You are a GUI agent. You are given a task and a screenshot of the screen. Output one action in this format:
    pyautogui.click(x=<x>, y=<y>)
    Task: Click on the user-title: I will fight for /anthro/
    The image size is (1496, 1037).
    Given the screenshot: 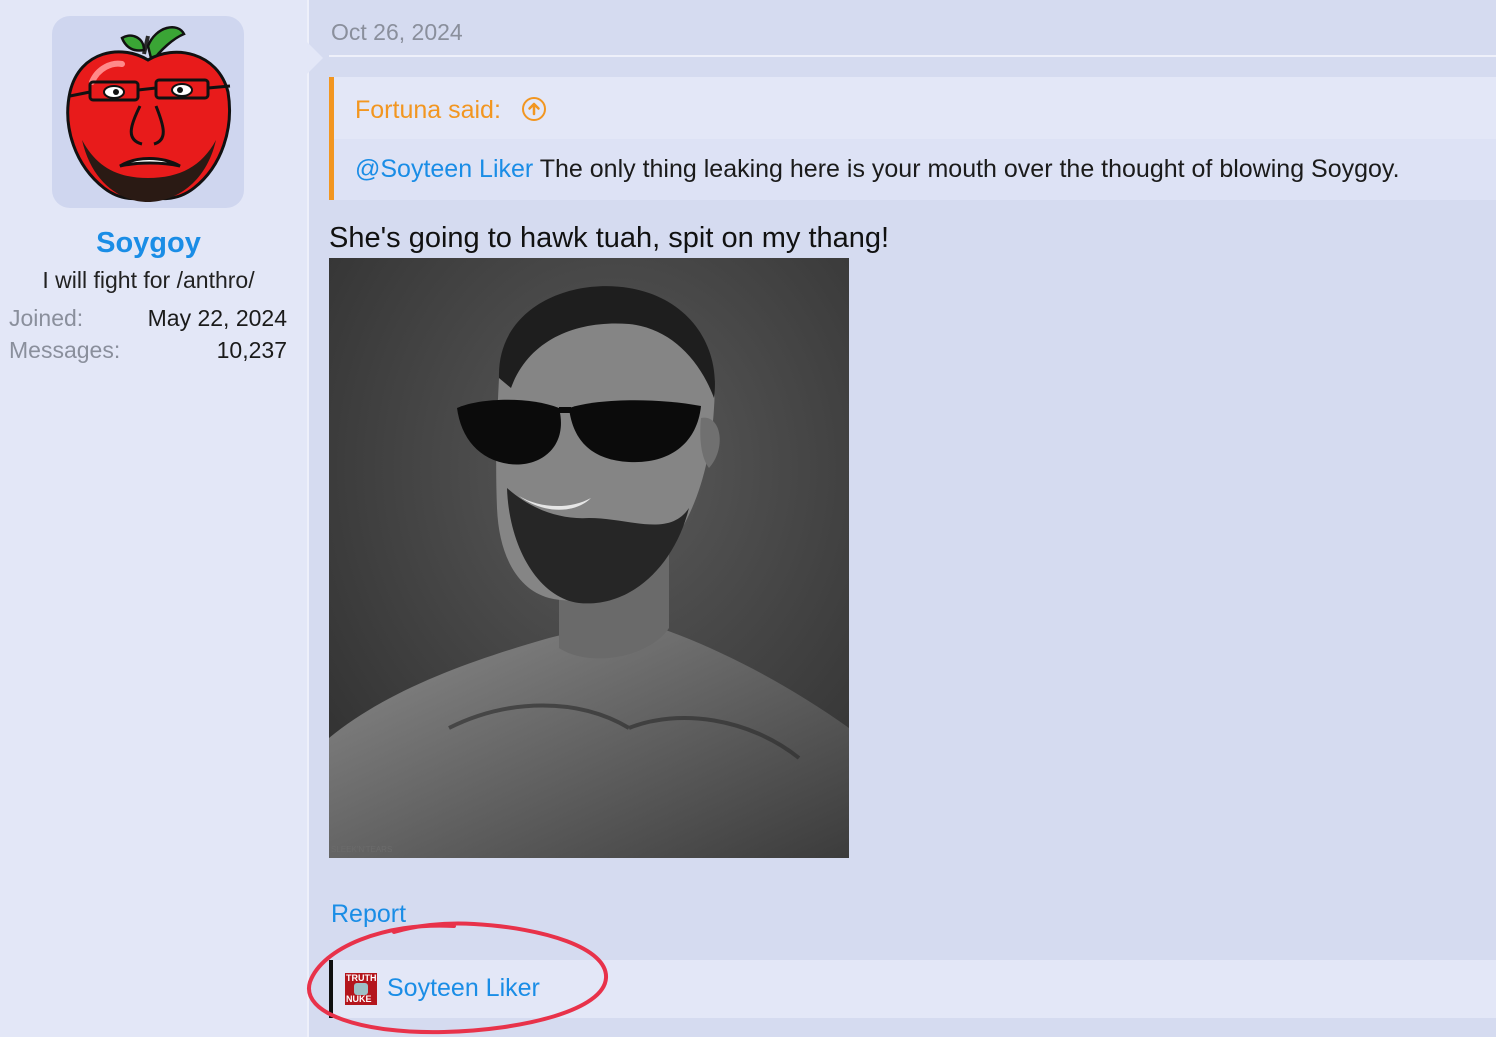 What is the action you would take?
    pyautogui.click(x=148, y=280)
    